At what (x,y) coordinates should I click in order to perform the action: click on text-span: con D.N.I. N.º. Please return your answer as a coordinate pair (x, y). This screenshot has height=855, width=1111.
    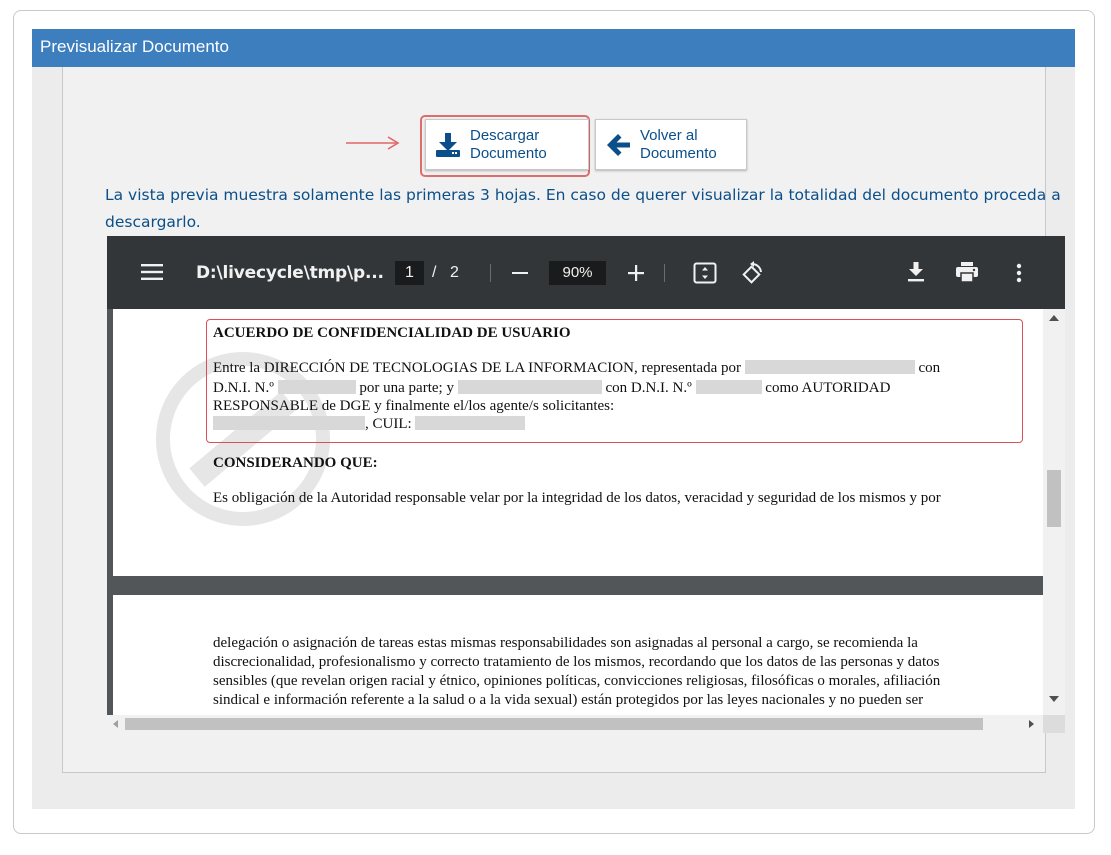
    Looking at the image, I should click on (648, 388).